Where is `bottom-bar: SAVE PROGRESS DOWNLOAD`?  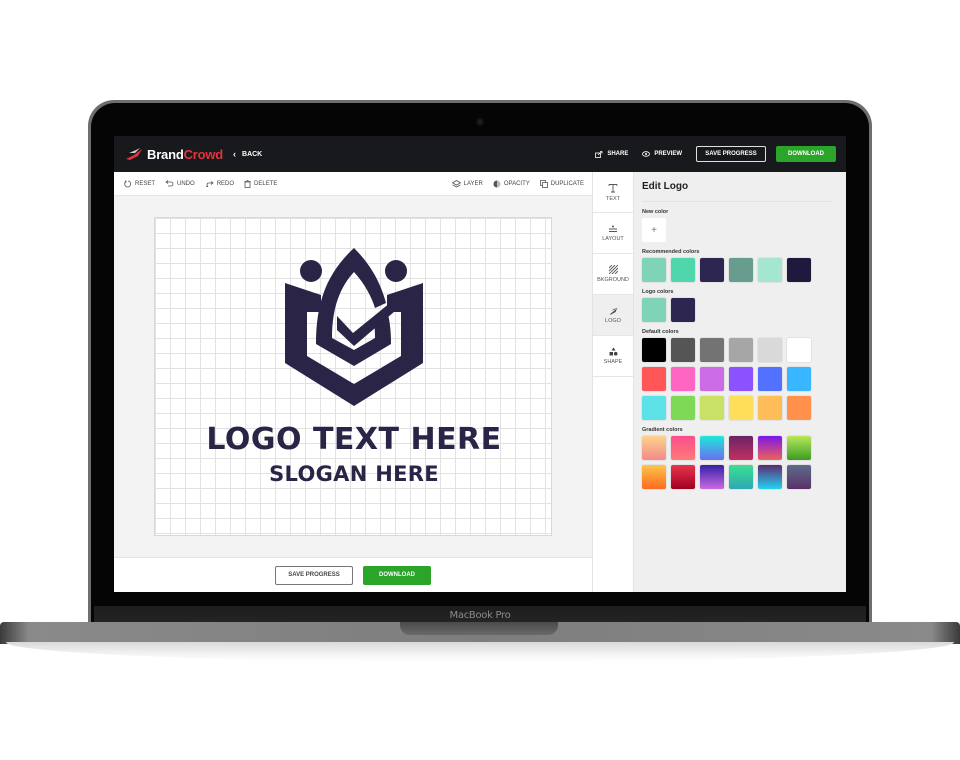 bottom-bar: SAVE PROGRESS DOWNLOAD is located at coordinates (353, 574).